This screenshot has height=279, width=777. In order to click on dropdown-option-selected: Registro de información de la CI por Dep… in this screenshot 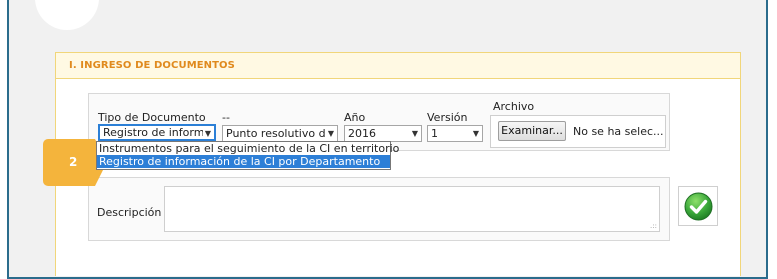, I will do `click(243, 161)`.